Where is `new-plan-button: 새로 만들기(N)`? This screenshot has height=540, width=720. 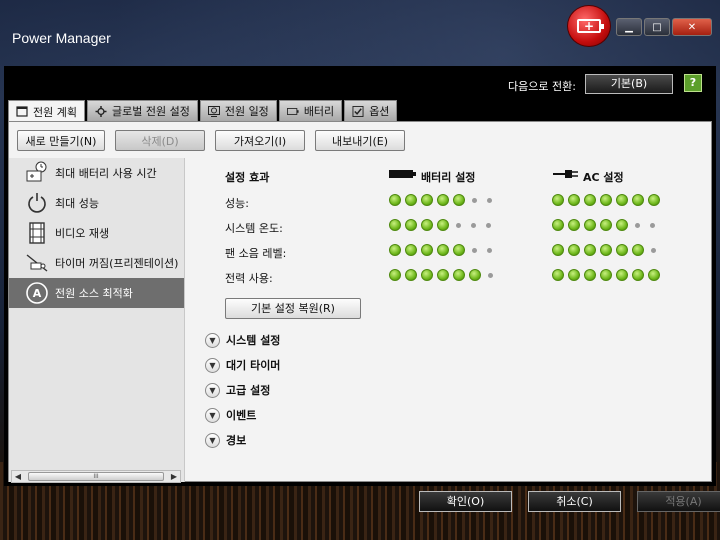
new-plan-button: 새로 만들기(N) is located at coordinates (61, 140).